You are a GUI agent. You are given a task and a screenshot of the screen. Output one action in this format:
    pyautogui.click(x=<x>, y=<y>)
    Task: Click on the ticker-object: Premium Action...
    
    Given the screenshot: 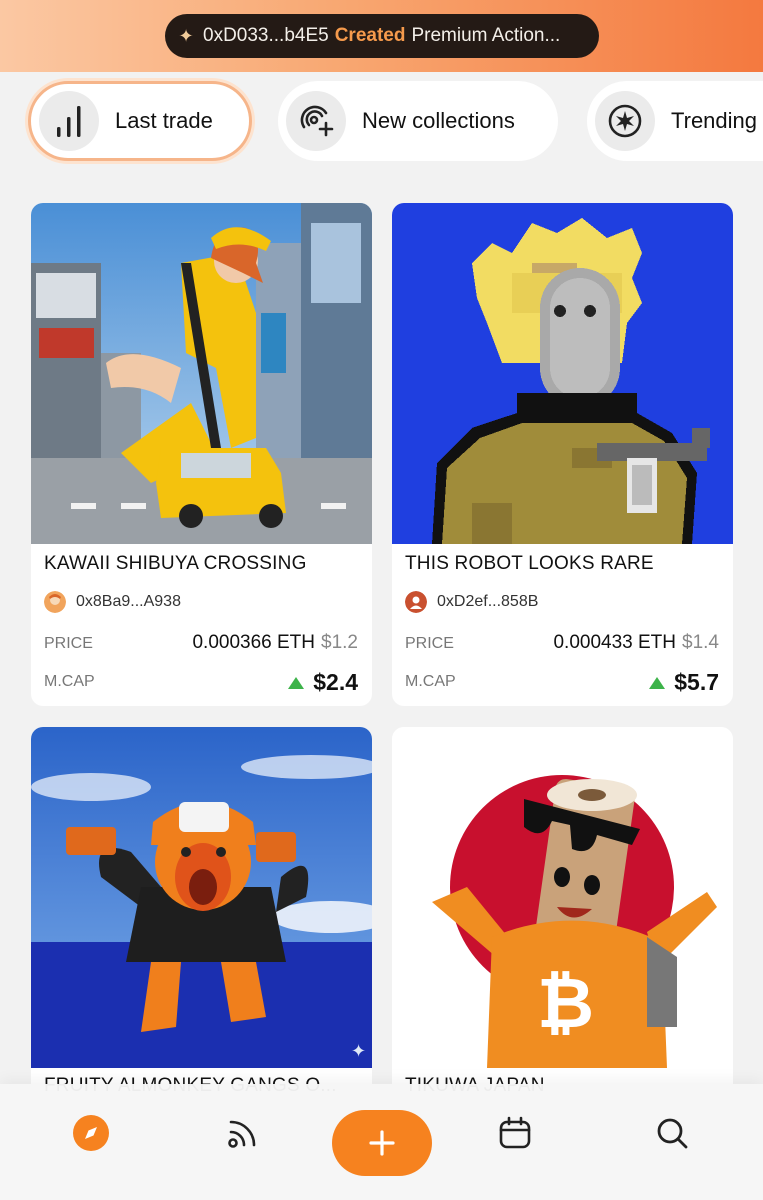 What is the action you would take?
    pyautogui.click(x=486, y=35)
    